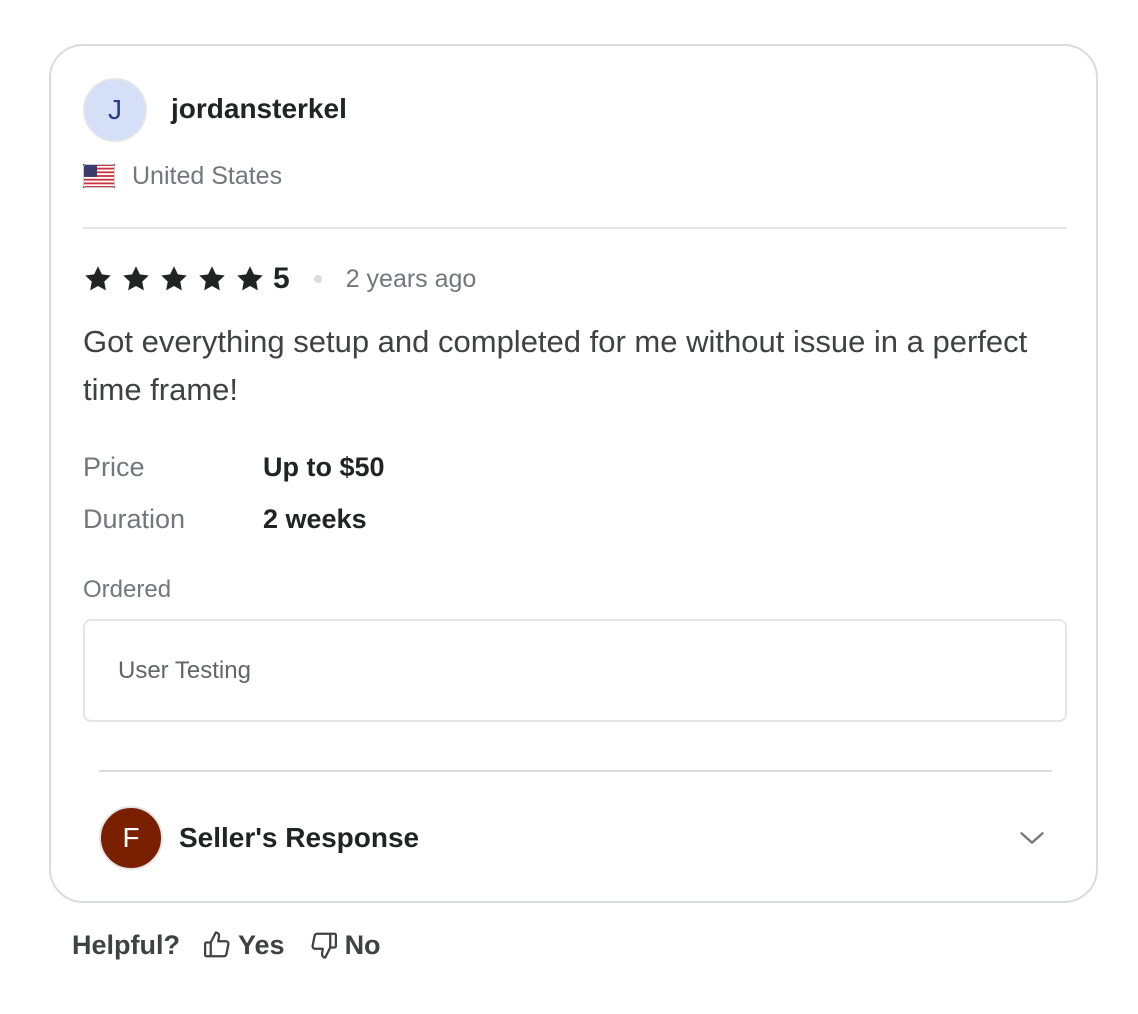  Describe the element at coordinates (99, 176) in the screenshot. I see `us-flag-icon` at that location.